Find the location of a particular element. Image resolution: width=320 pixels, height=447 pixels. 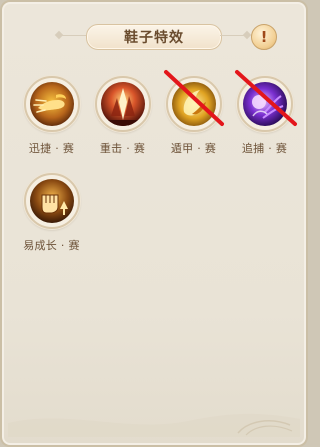

shield-icon is located at coordinates (193, 104).